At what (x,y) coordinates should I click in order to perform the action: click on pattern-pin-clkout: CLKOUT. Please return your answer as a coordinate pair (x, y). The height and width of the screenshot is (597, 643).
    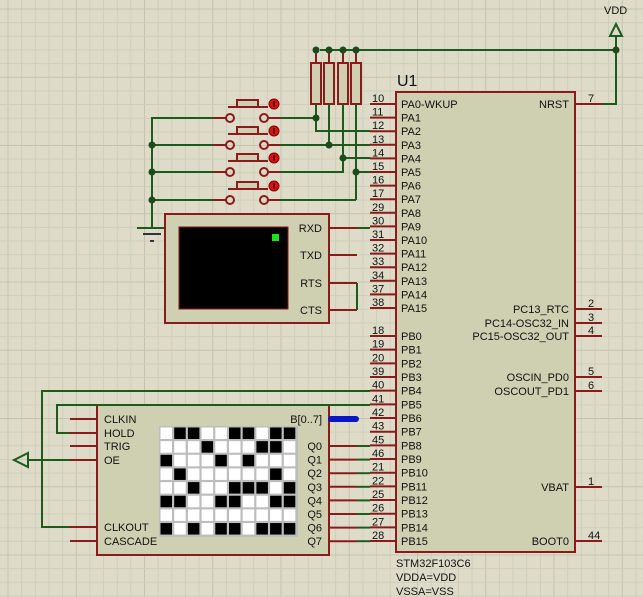
    Looking at the image, I should click on (109, 528).